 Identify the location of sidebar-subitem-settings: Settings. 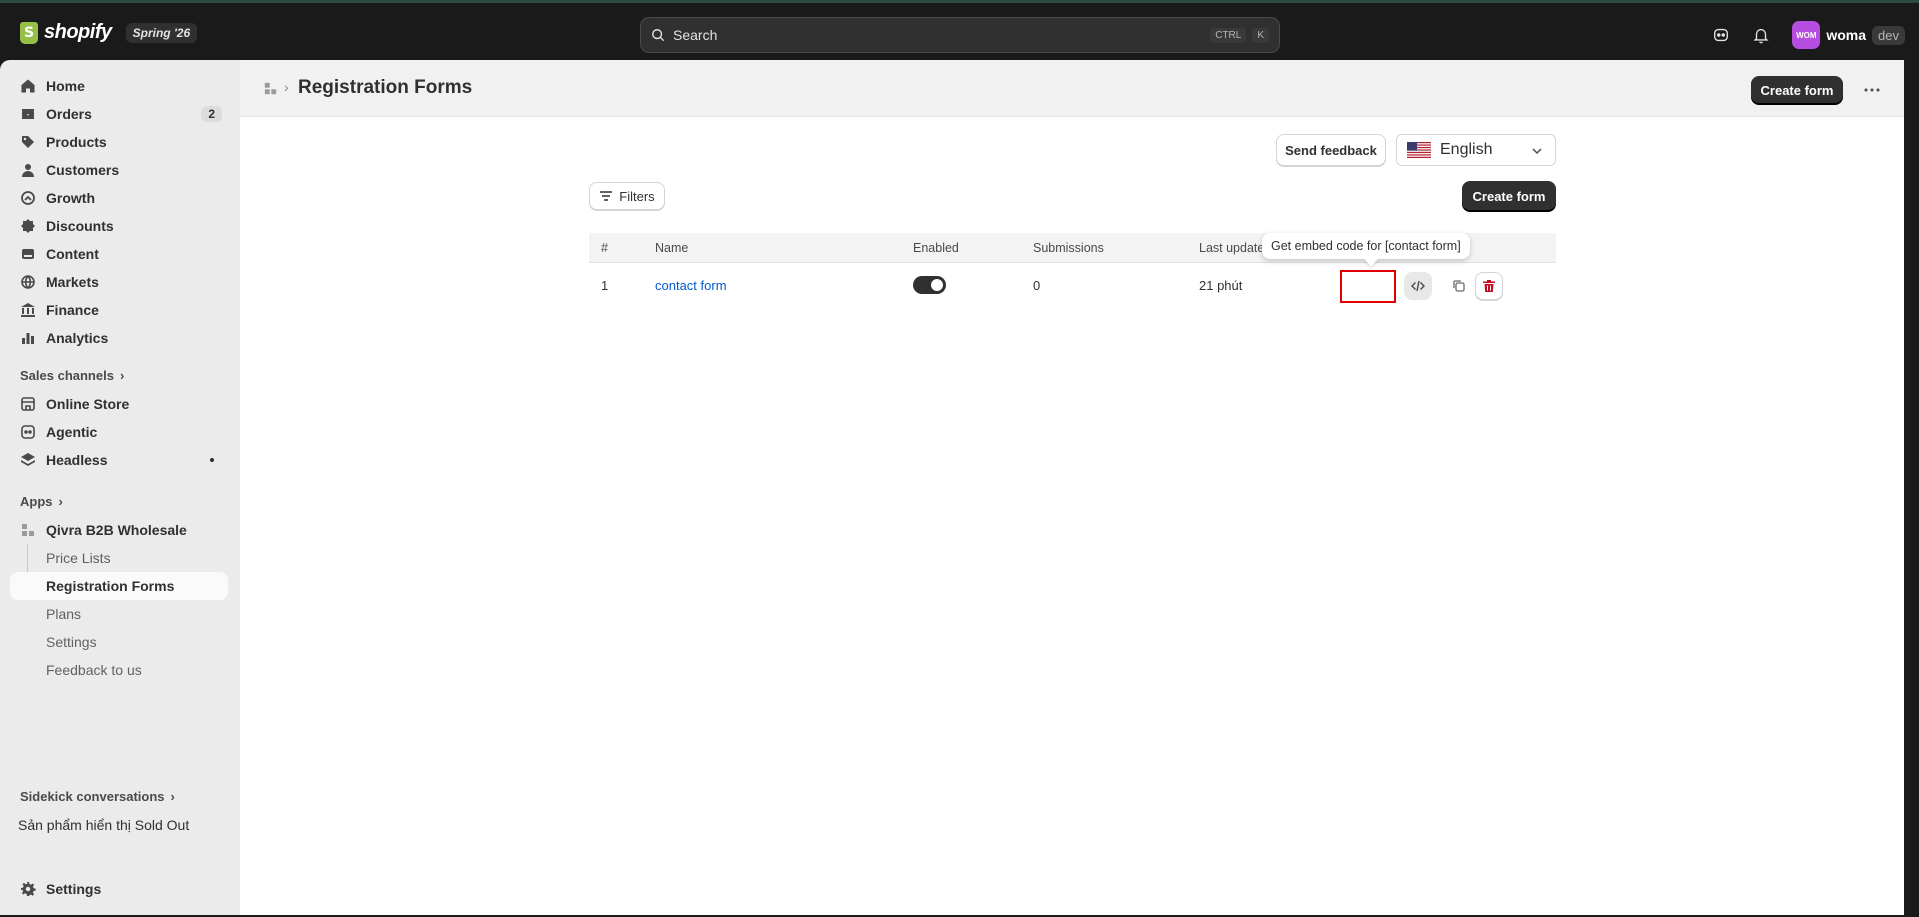
(119, 642).